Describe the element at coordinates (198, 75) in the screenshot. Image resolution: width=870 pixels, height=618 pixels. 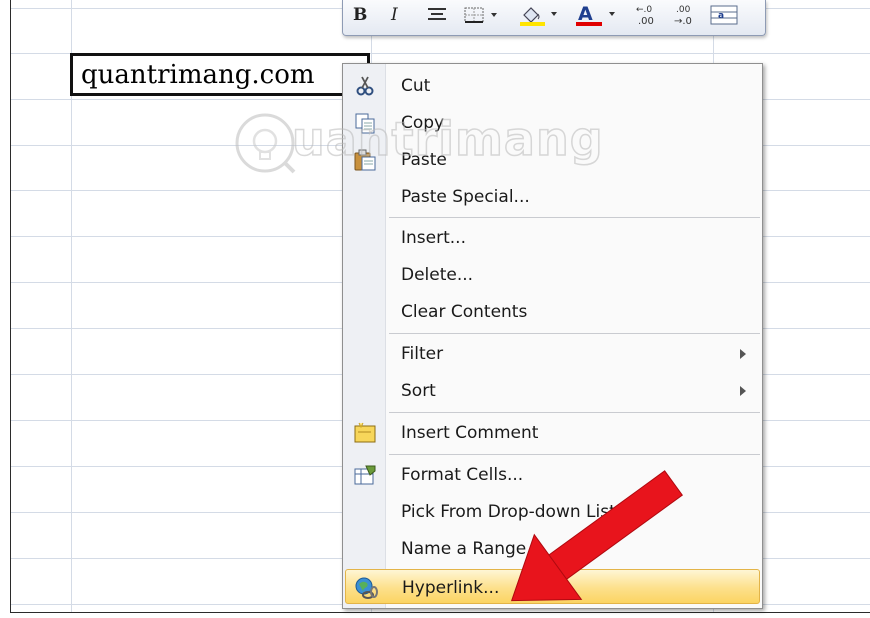
I see `cell-value: quantrimang.com` at that location.